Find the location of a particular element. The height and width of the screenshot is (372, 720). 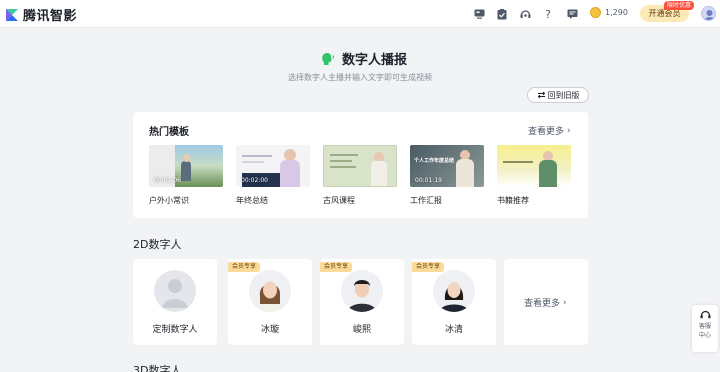

customer-service-label: 客服 中心 is located at coordinates (705, 331).